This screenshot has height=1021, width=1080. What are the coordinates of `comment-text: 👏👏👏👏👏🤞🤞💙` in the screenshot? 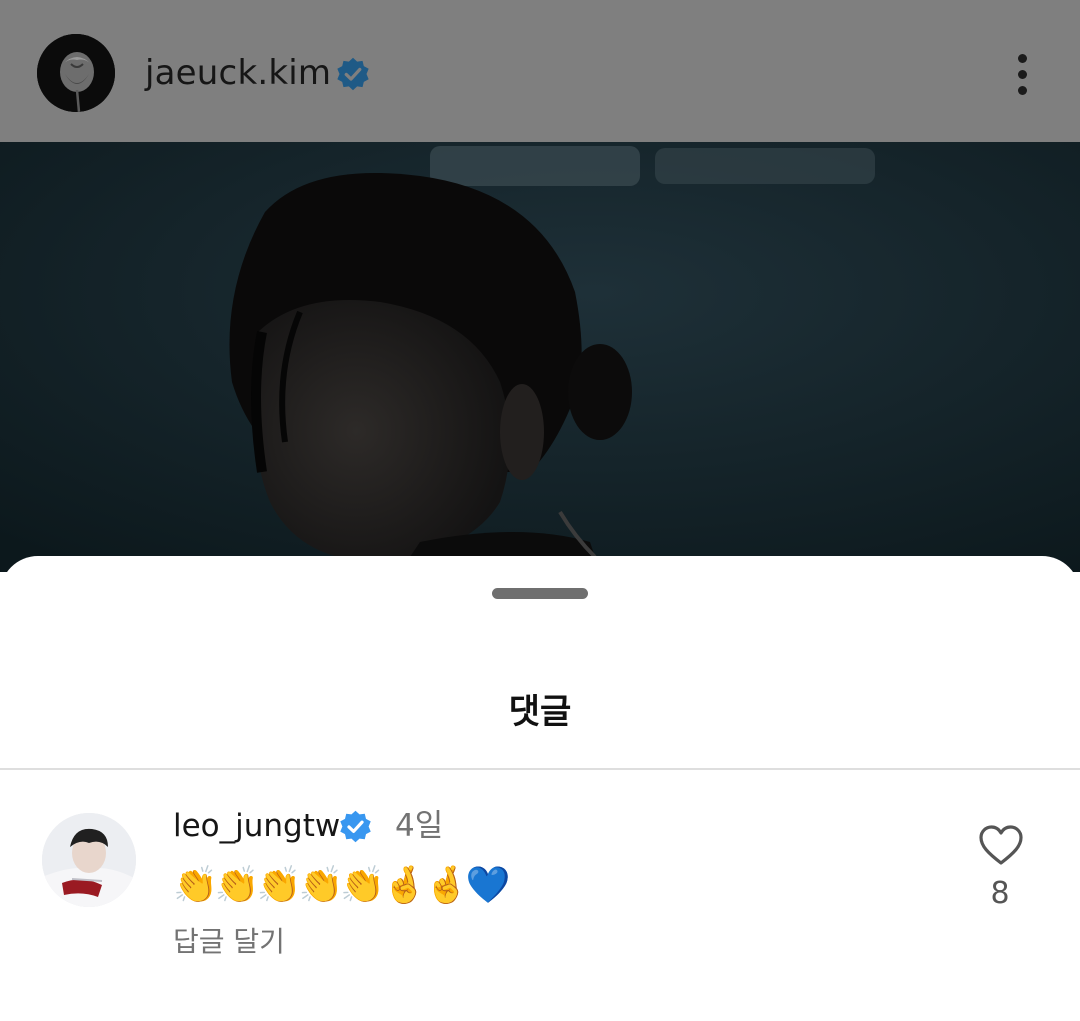 It's located at (342, 885).